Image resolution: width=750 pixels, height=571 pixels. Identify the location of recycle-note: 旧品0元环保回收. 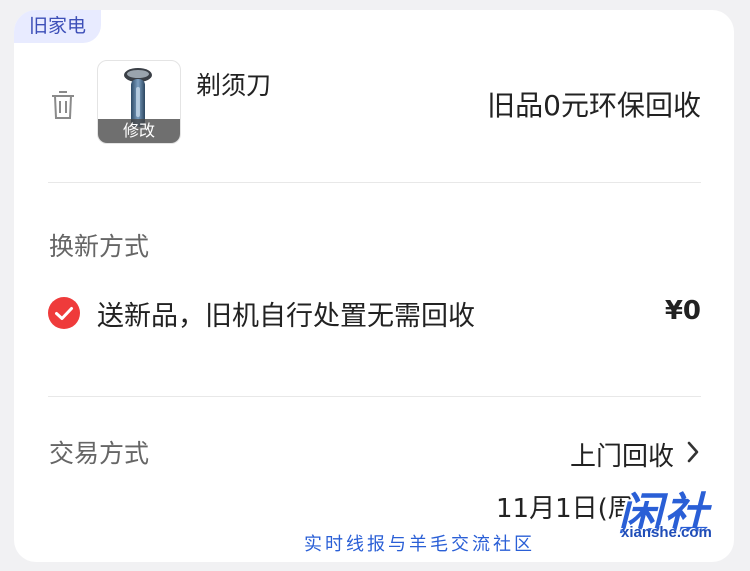
(594, 105).